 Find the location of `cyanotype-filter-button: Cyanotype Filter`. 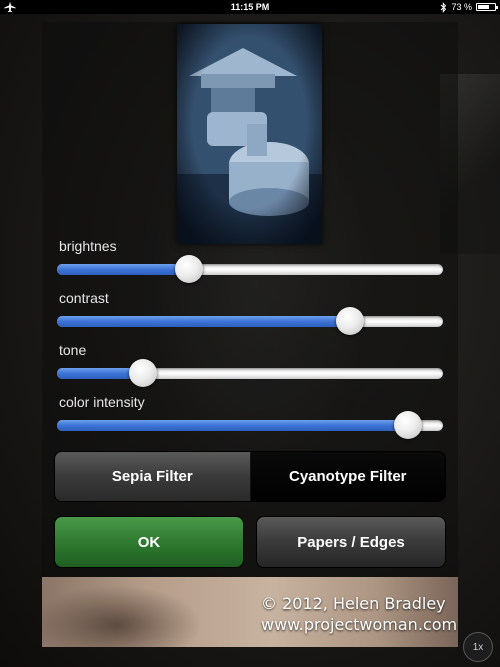

cyanotype-filter-button: Cyanotype Filter is located at coordinates (347, 476).